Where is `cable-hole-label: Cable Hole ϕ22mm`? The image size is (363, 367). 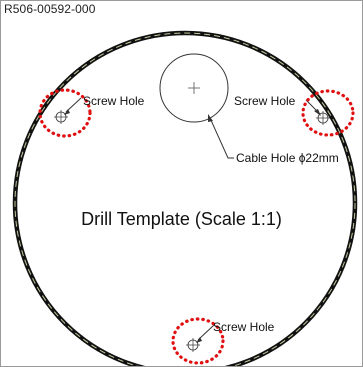
cable-hole-label: Cable Hole ϕ22mm is located at coordinates (287, 158).